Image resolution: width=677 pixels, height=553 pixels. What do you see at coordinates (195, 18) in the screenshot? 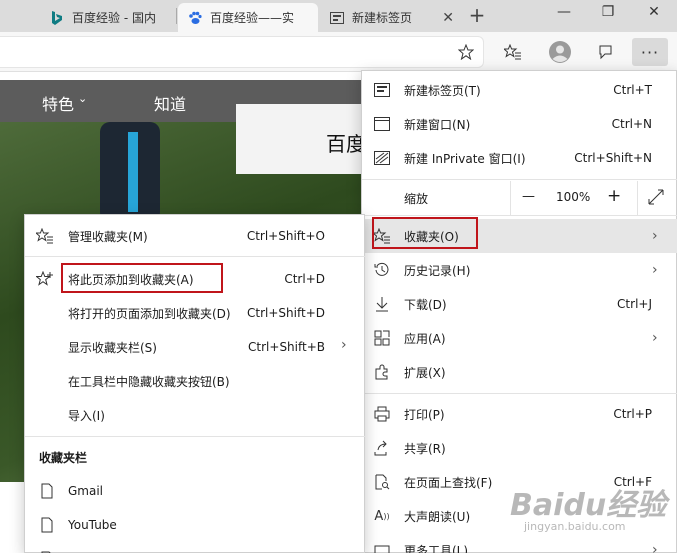
I see `baidu-paw-icon` at bounding box center [195, 18].